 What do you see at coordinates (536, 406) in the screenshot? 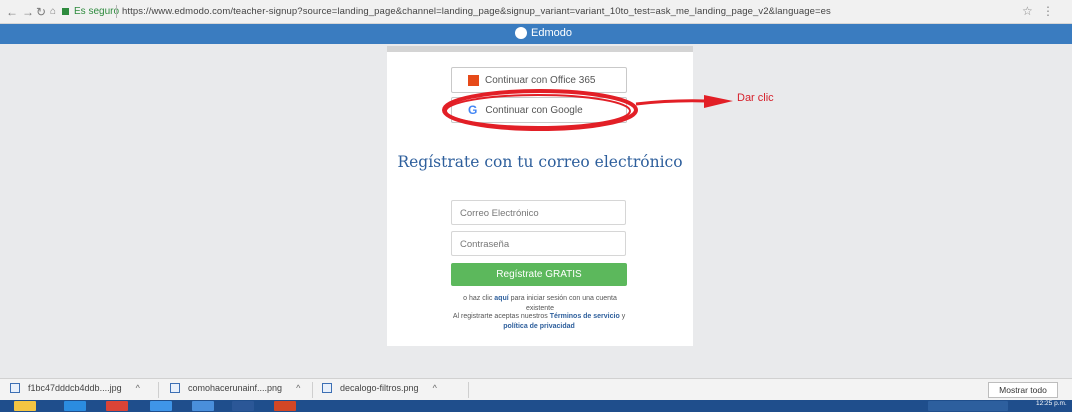
I see `taskbar` at bounding box center [536, 406].